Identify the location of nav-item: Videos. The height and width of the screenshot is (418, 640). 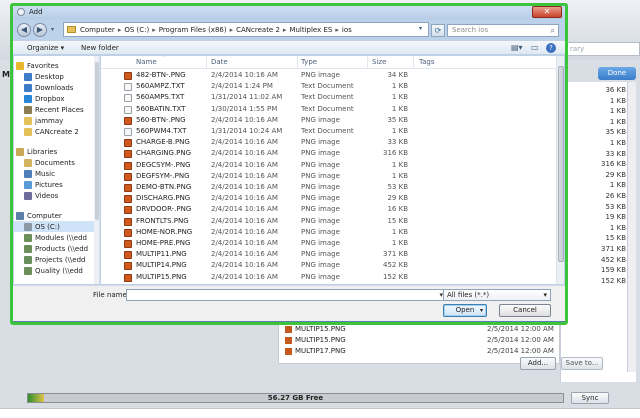
(54, 195).